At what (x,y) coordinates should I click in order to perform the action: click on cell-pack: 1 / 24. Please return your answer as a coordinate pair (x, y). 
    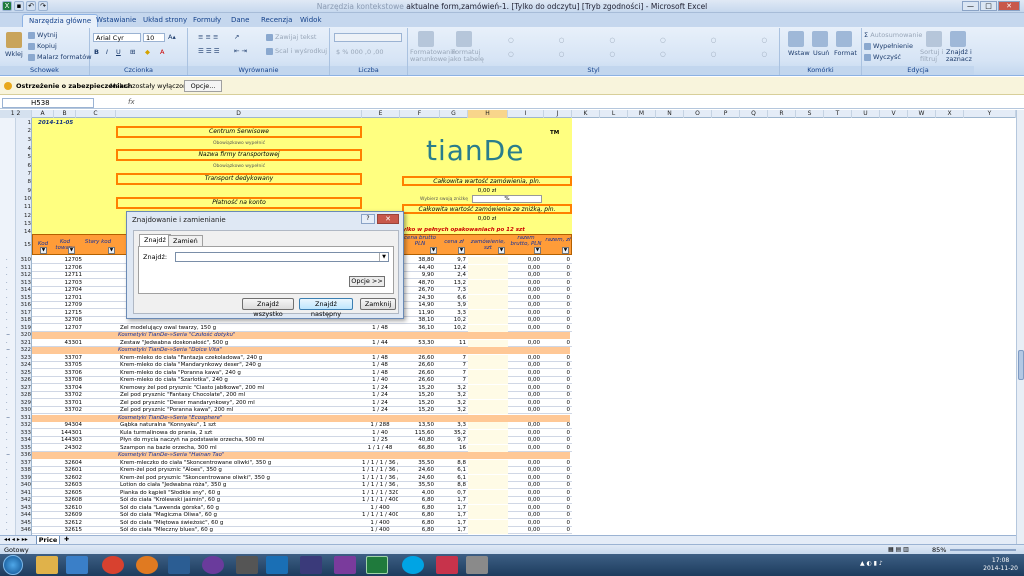
    Looking at the image, I should click on (380, 403).